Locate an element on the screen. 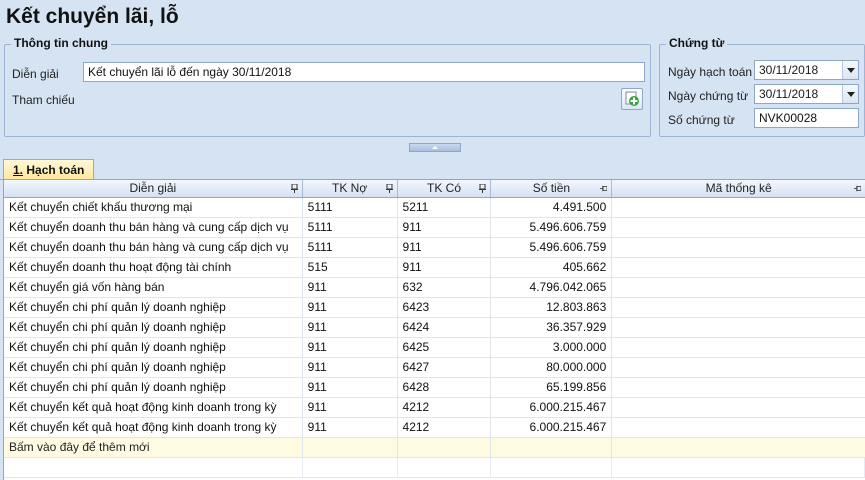 This screenshot has width=865, height=480. grid-cell-amount: 4.491.500 is located at coordinates (552, 207).